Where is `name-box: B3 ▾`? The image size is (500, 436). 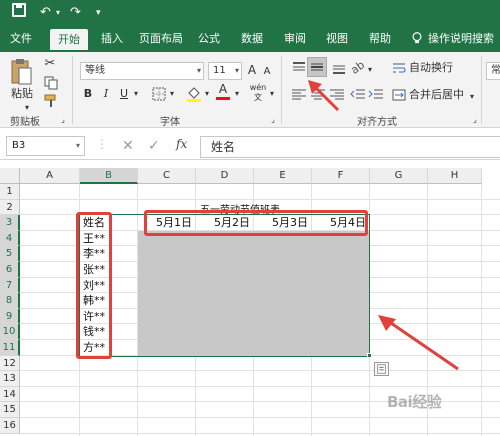
name-box: B3 ▾ is located at coordinates (45, 146).